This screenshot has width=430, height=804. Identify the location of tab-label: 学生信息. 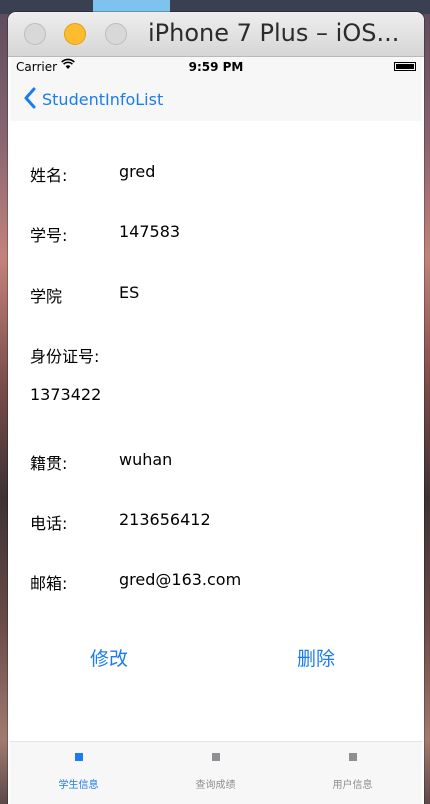
(78, 785).